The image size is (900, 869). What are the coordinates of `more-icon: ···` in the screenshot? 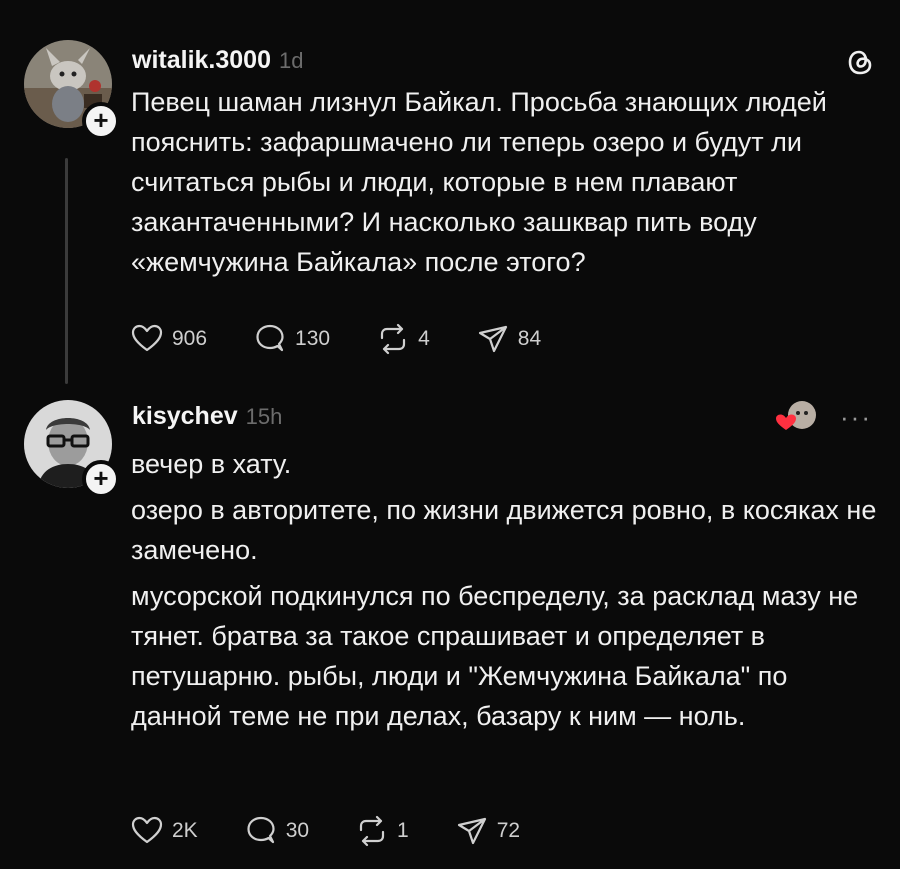 It's located at (856, 417).